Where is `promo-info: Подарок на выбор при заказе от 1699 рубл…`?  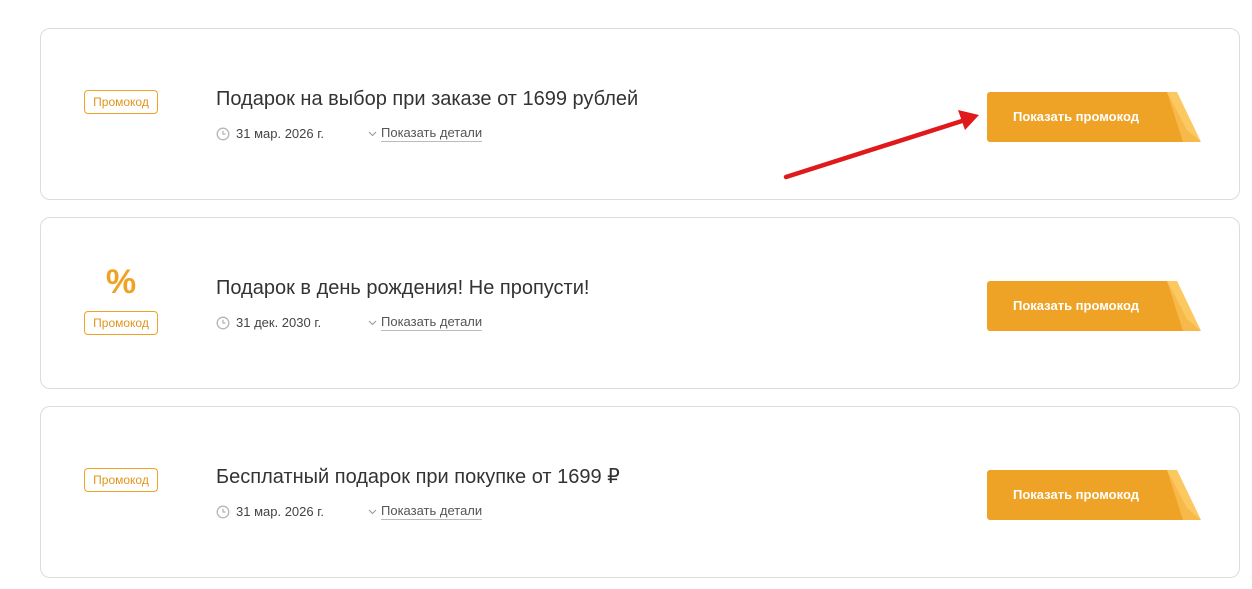 promo-info: Подарок на выбор при заказе от 1699 рубл… is located at coordinates (427, 114).